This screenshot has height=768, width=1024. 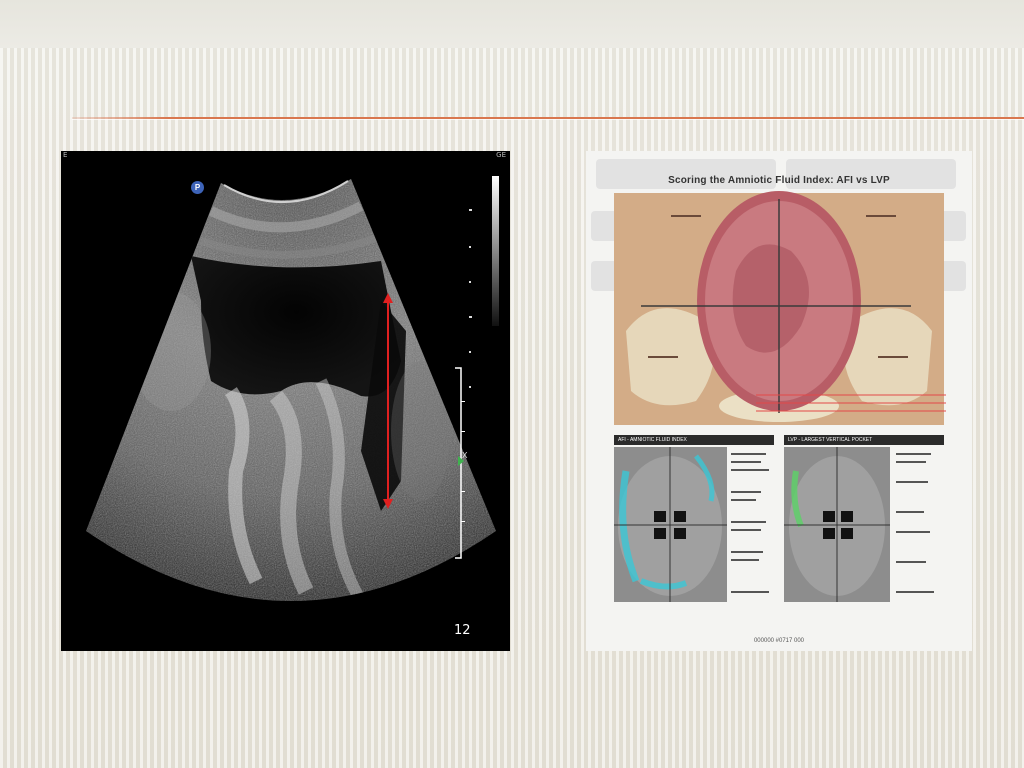 What do you see at coordinates (779, 641) in the screenshot?
I see `afi-diagram-footer: 000000 #0717 000` at bounding box center [779, 641].